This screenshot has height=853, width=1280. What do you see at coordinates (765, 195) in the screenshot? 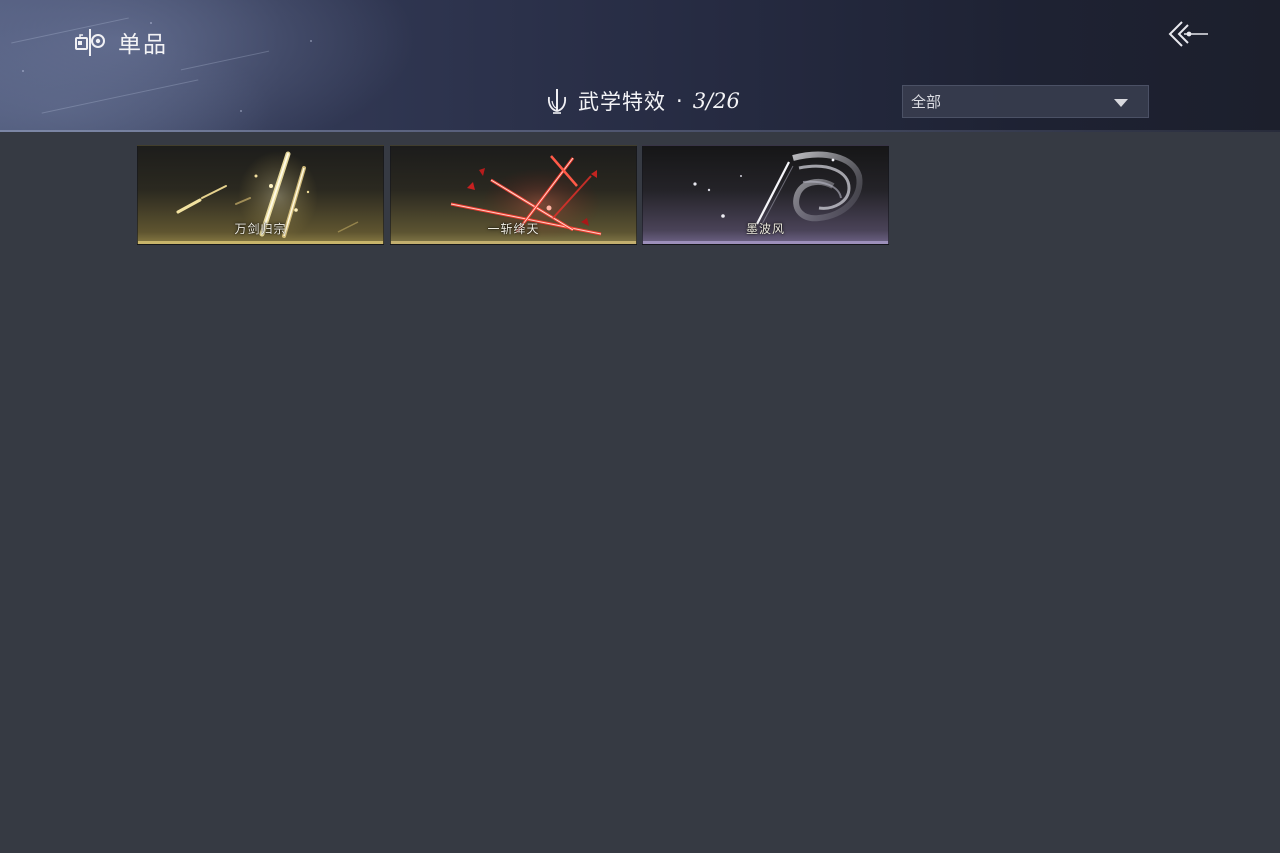
I see `effect-card-mobofeng: 墨波风` at bounding box center [765, 195].